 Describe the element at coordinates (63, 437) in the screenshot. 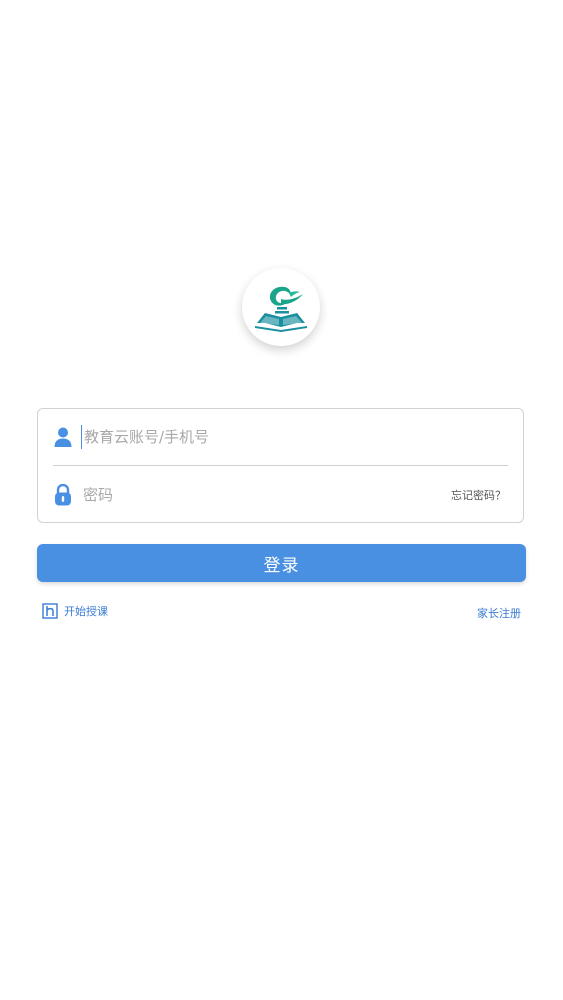

I see `user-icon` at that location.